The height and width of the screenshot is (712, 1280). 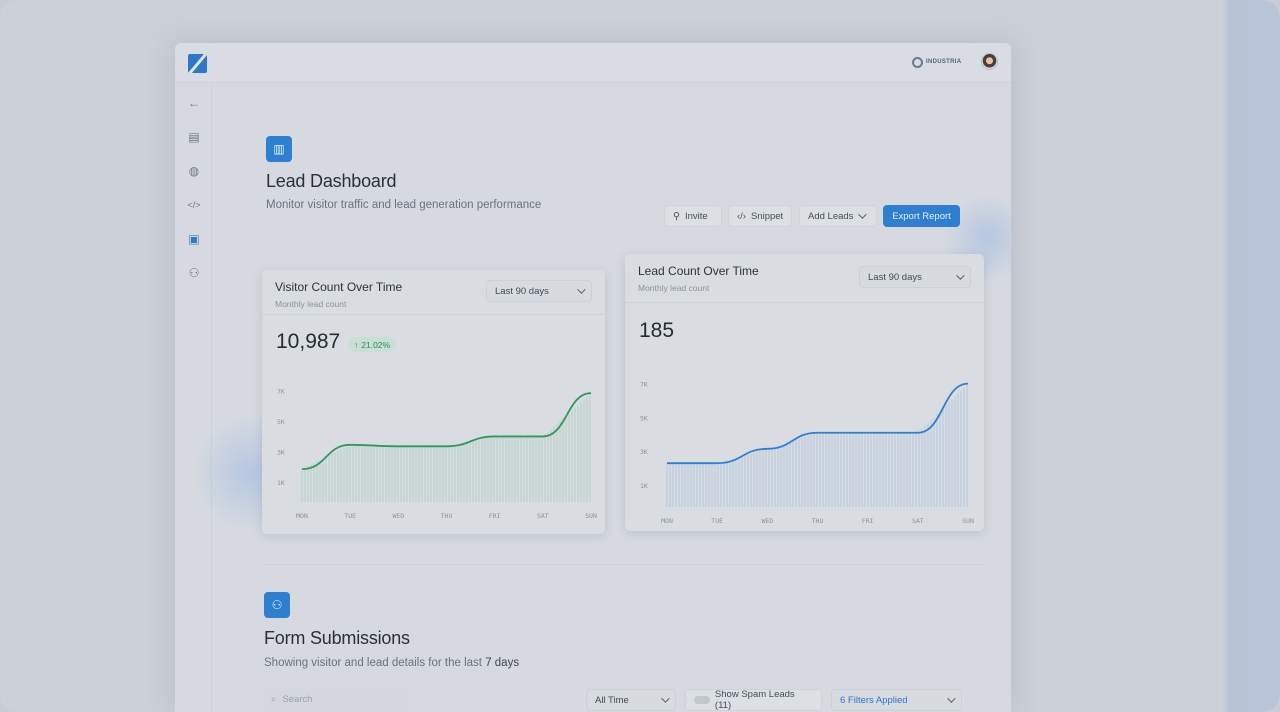 What do you see at coordinates (831, 216) in the screenshot?
I see `add-leads-label: Add Leads` at bounding box center [831, 216].